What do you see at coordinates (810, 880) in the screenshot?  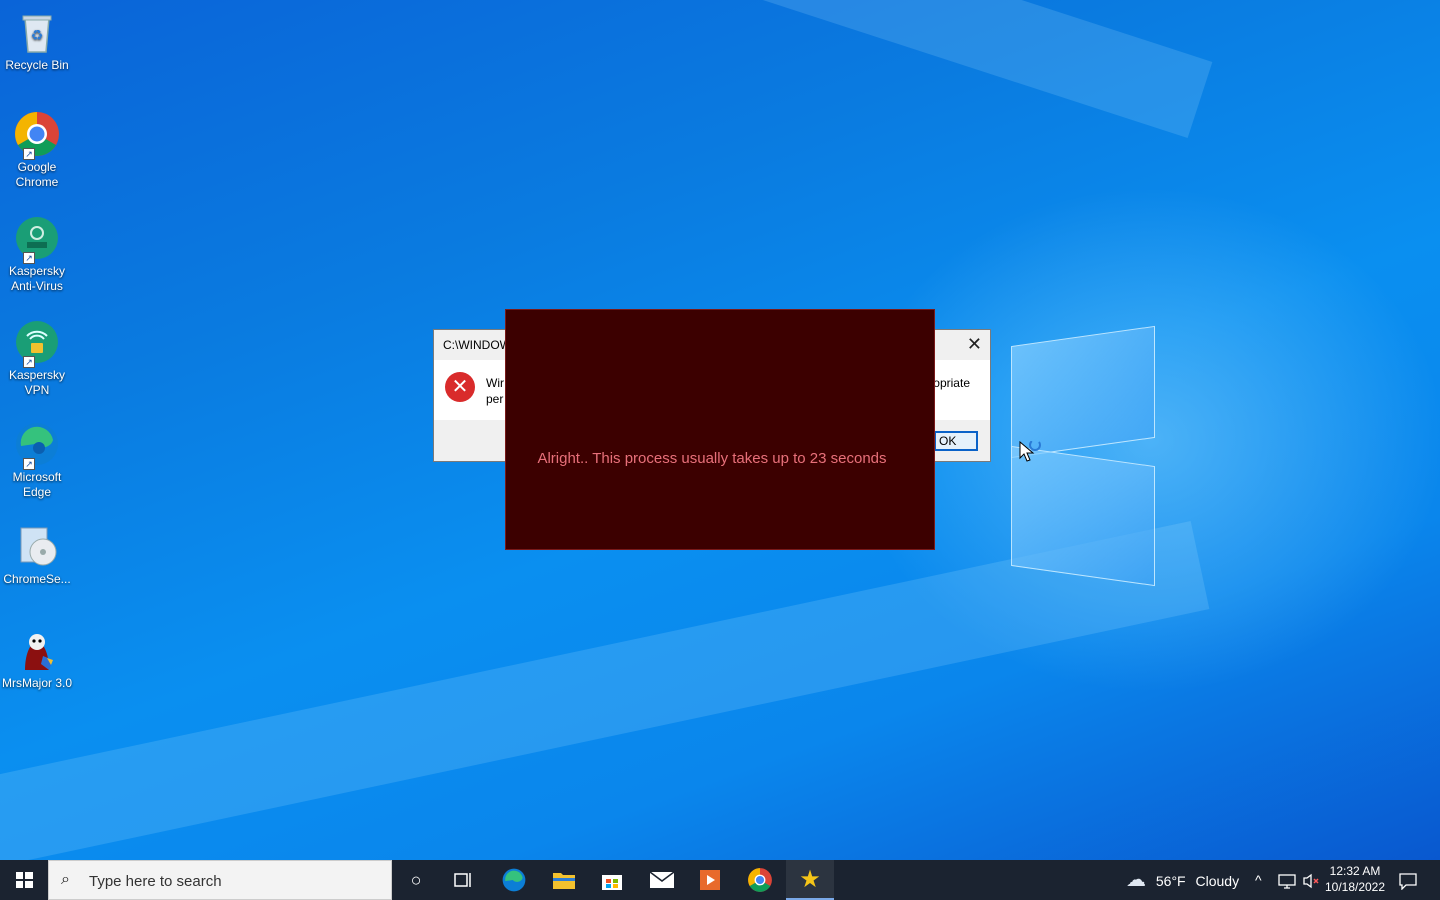 I see `star-app-icon: ★` at bounding box center [810, 880].